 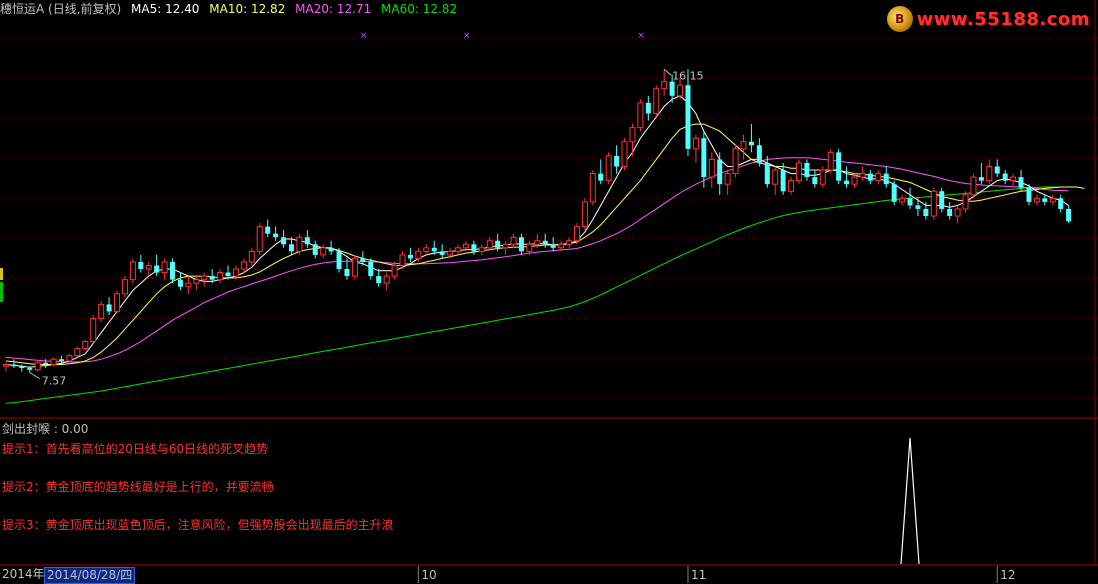 I want to click on logo-badge-icon: B, so click(x=899, y=19).